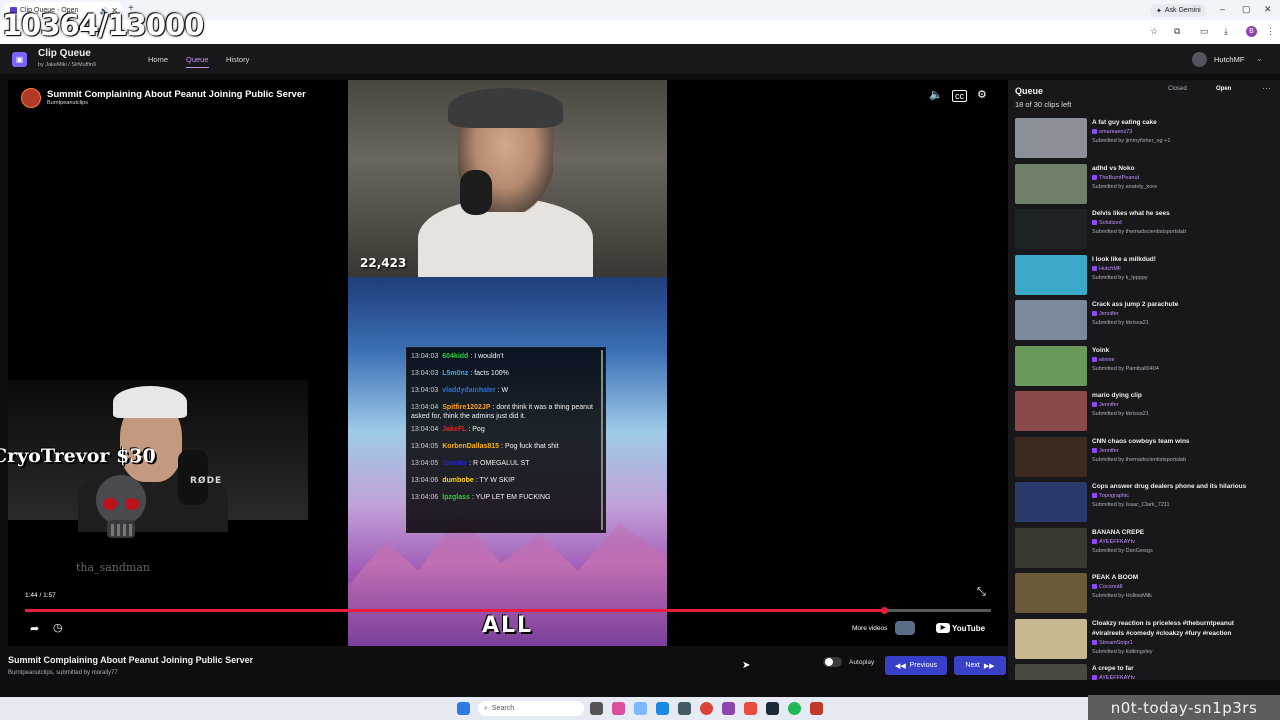 This screenshot has height=720, width=1280. What do you see at coordinates (794, 708) in the screenshot?
I see `spotify-icon` at bounding box center [794, 708].